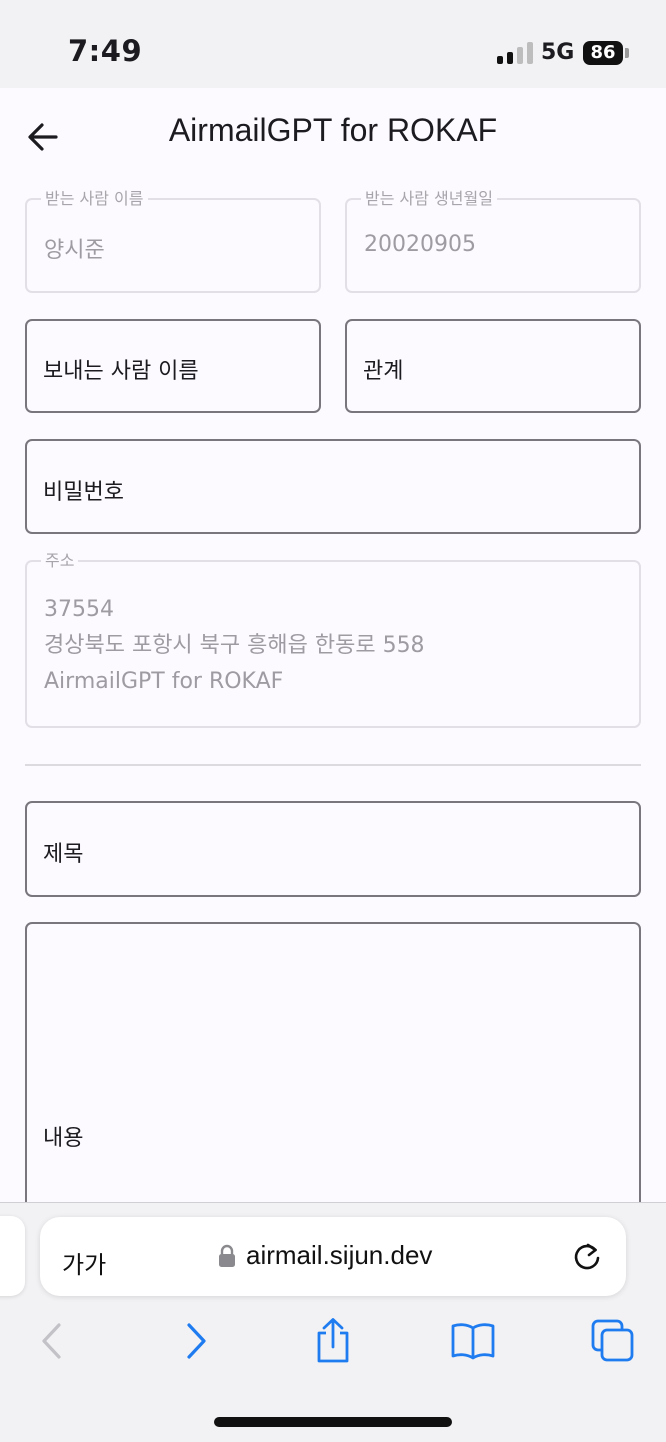  Describe the element at coordinates (515, 53) in the screenshot. I see `signal-icon` at that location.